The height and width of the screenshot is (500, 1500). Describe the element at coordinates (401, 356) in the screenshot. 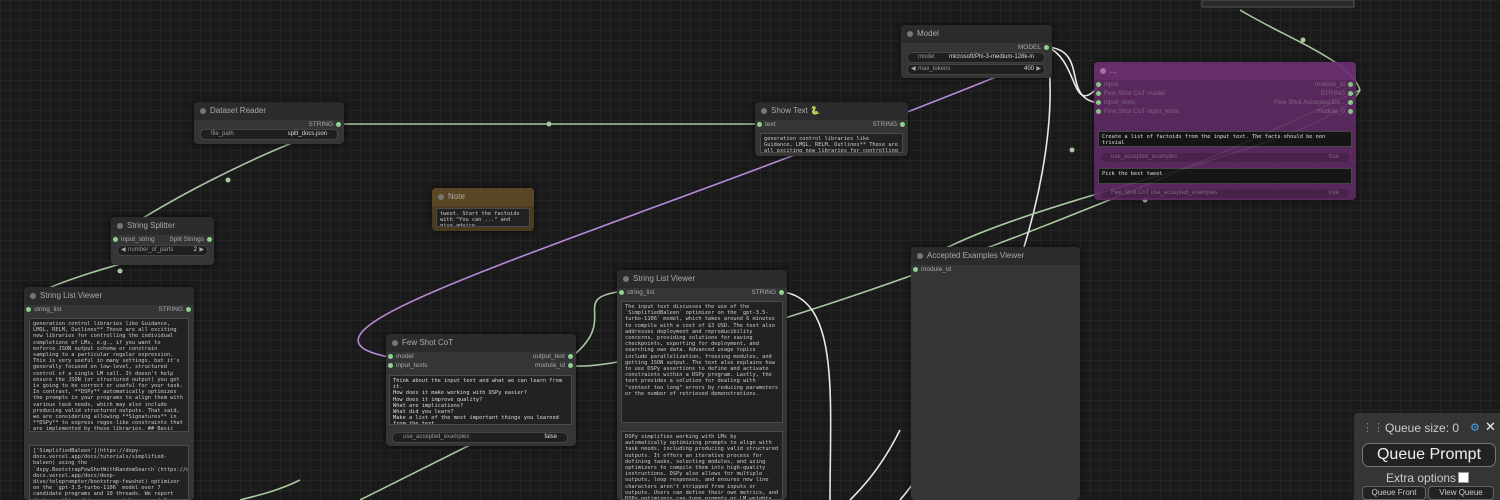

I see `model-input-slot: model` at that location.